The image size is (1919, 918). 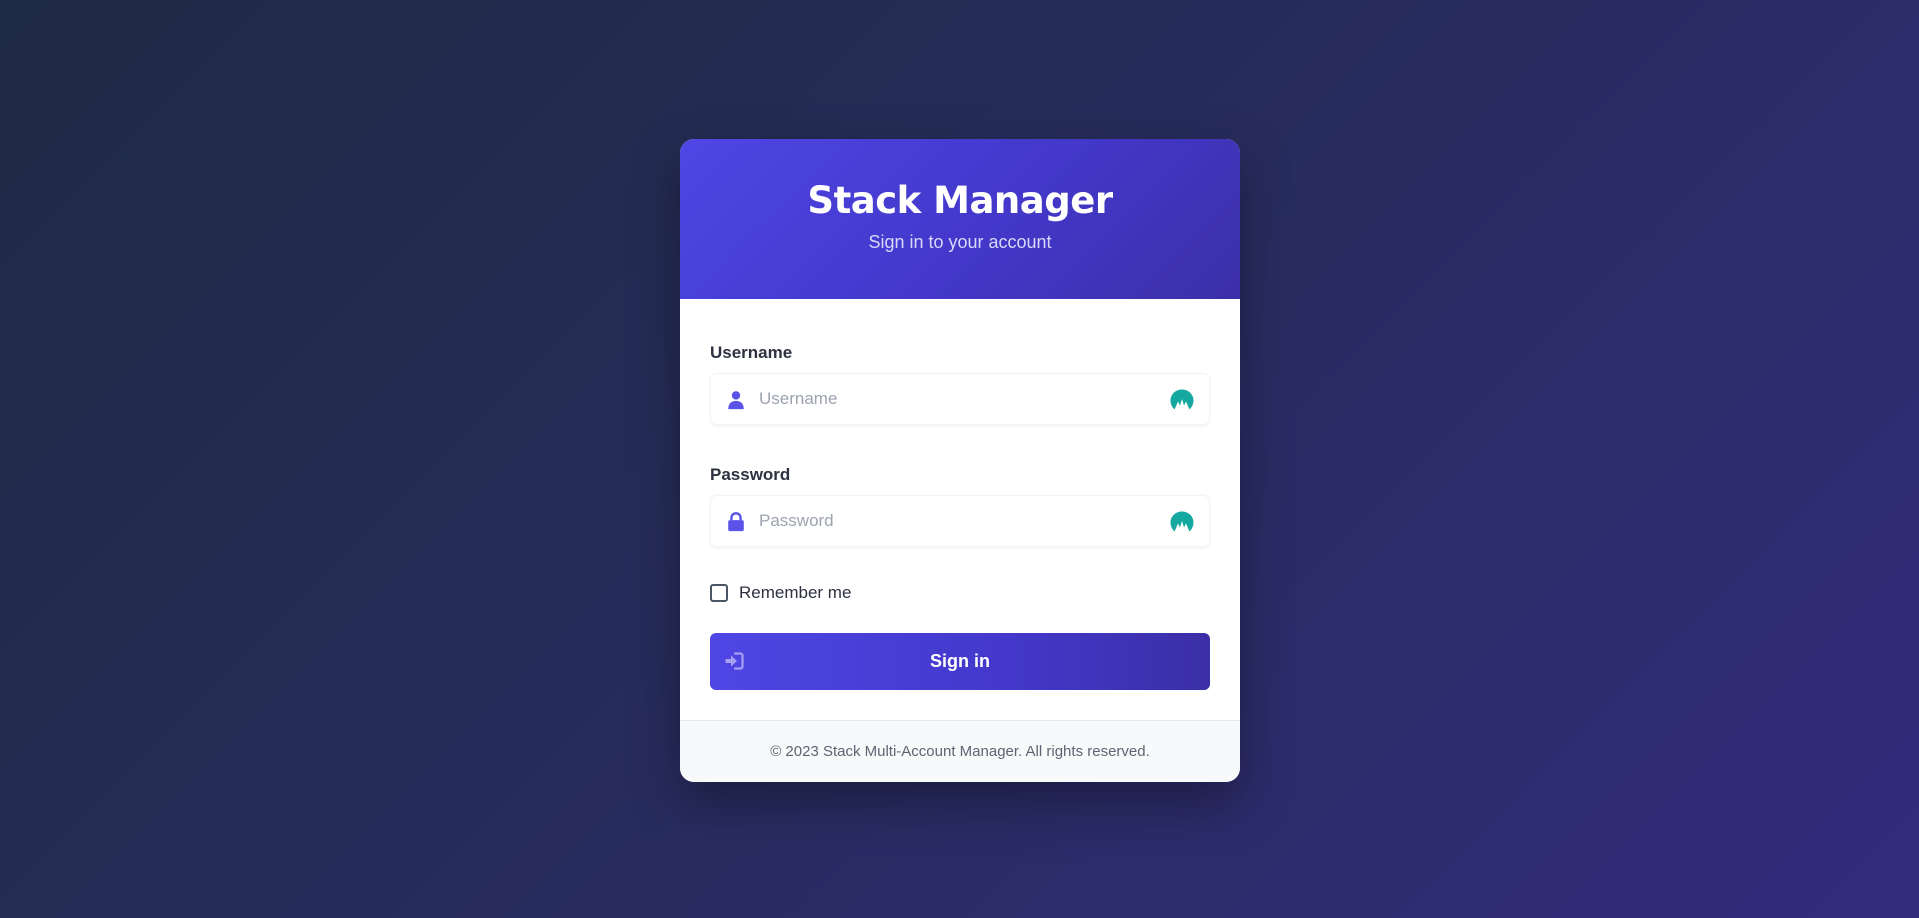 I want to click on password-label: Password, so click(x=750, y=474).